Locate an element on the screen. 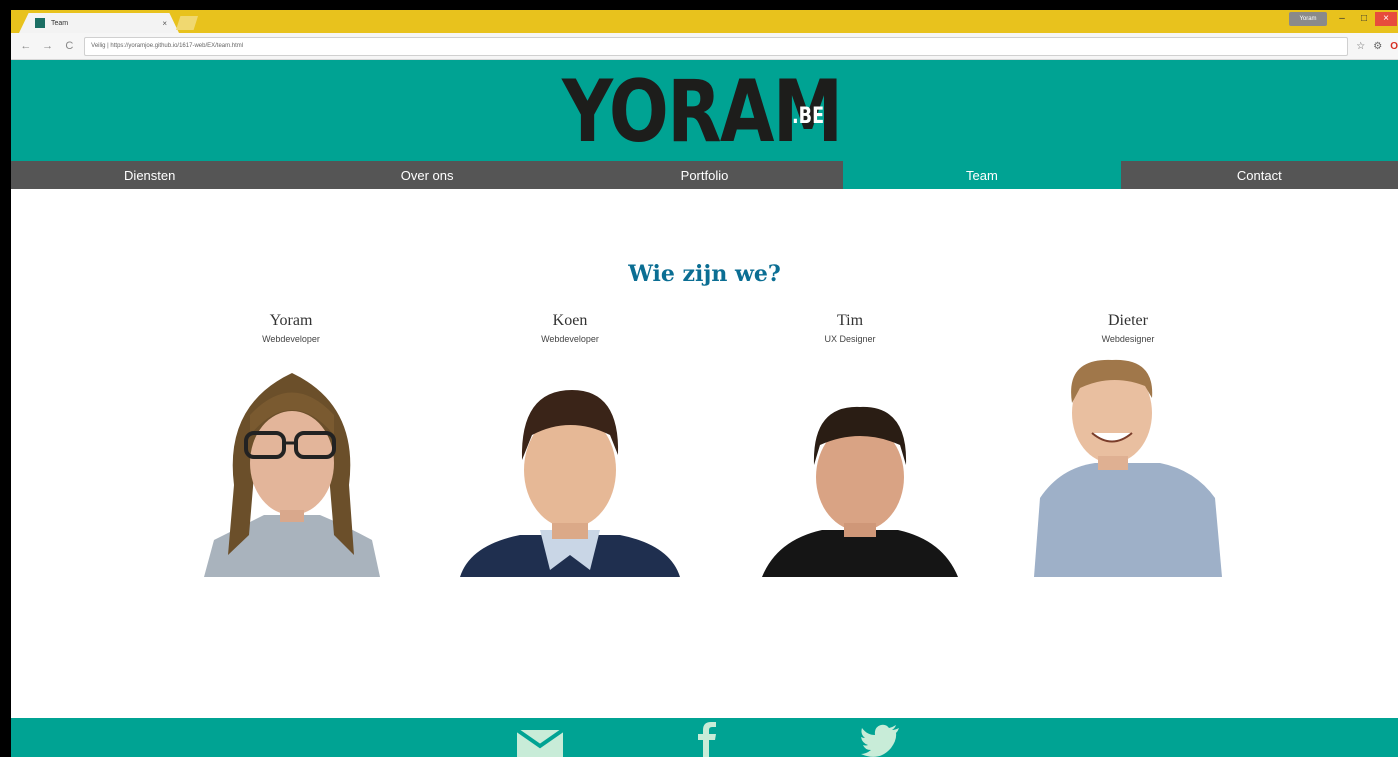 This screenshot has height=757, width=1398. team-member-card: Tim UX Designer is located at coordinates (850, 328).